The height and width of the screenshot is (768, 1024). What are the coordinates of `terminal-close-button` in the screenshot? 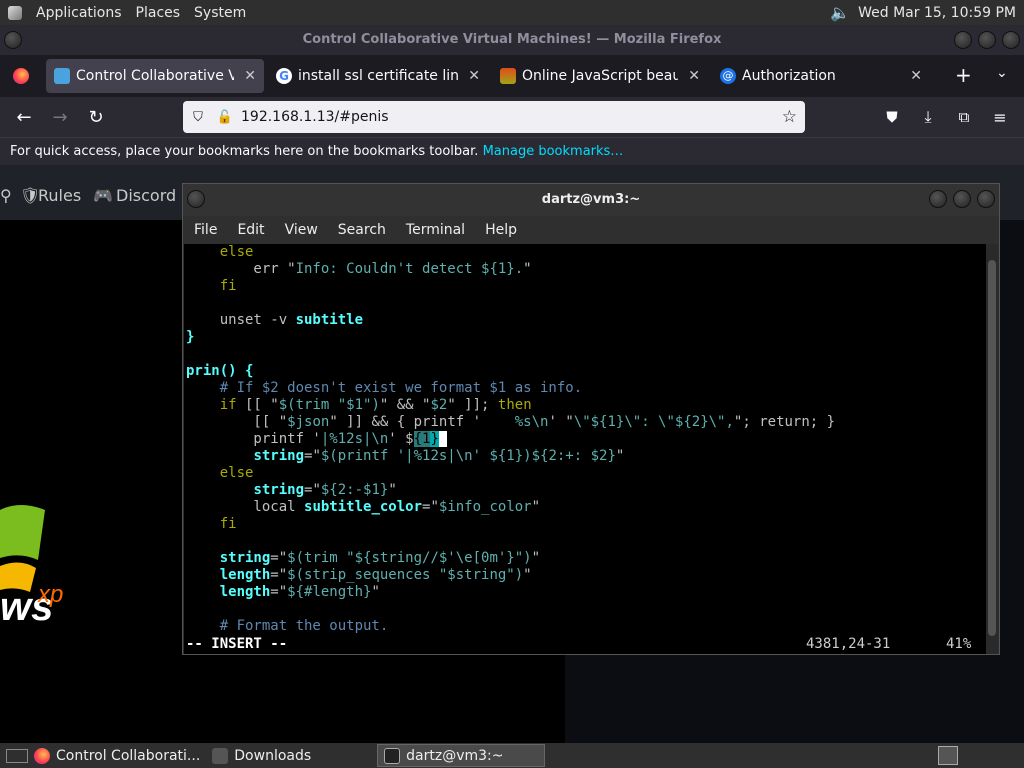 It's located at (986, 199).